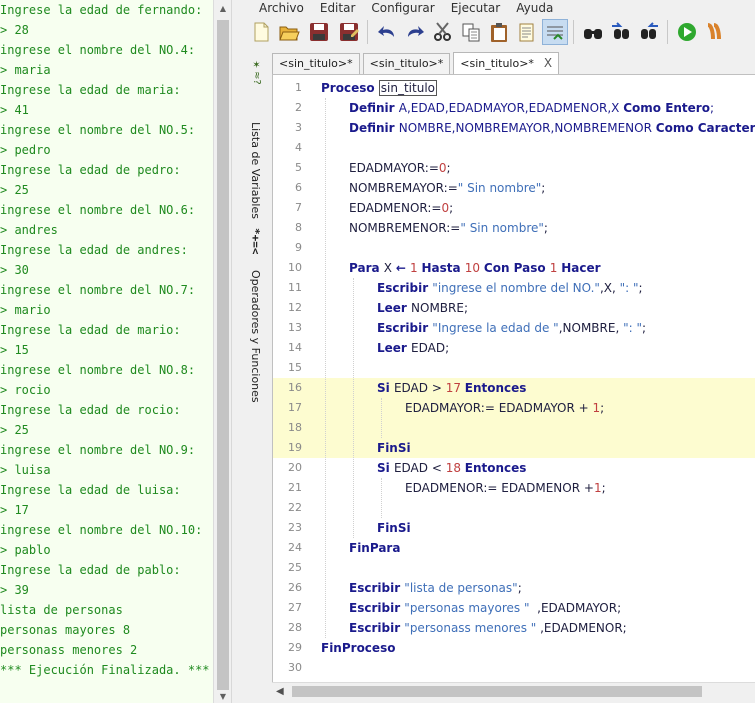  What do you see at coordinates (223, 355) in the screenshot?
I see `console-scroll-thumb` at bounding box center [223, 355].